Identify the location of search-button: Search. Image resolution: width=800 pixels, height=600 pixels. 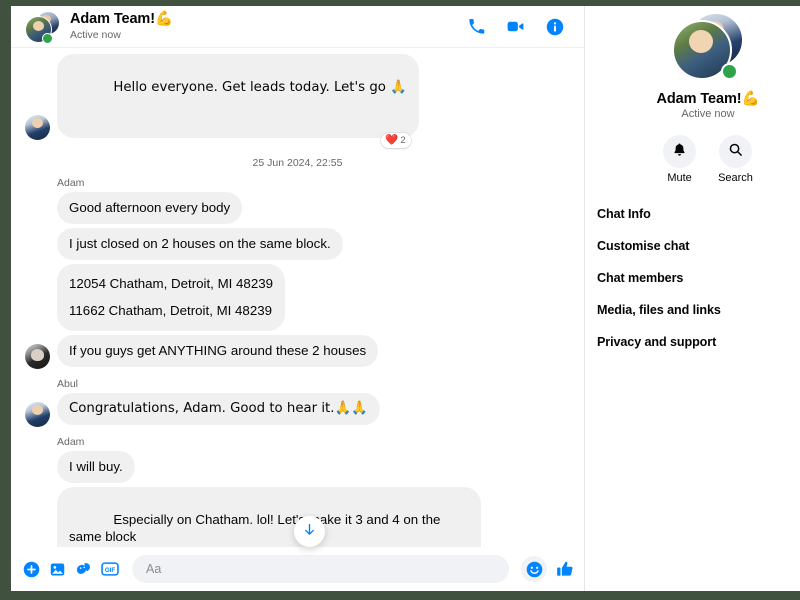
(735, 159).